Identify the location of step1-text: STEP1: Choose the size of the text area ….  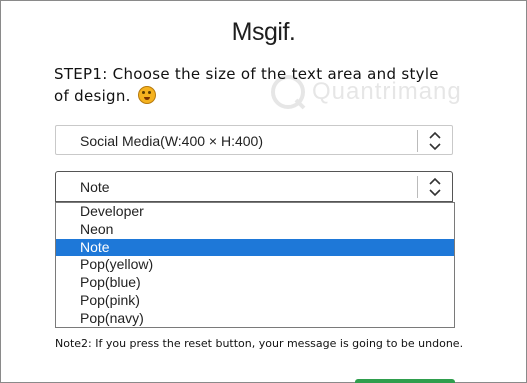
(246, 85).